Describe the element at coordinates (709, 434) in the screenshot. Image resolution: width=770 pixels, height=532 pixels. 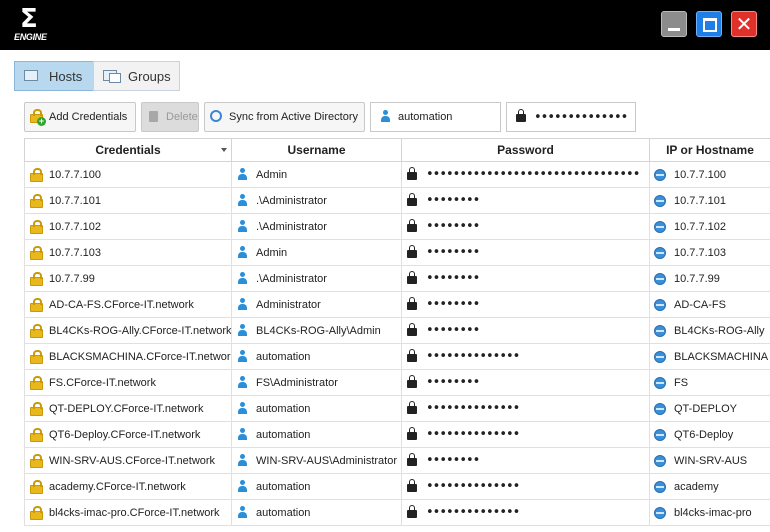
I see `cell-ip-or-hostname: QT6-Deploy` at that location.